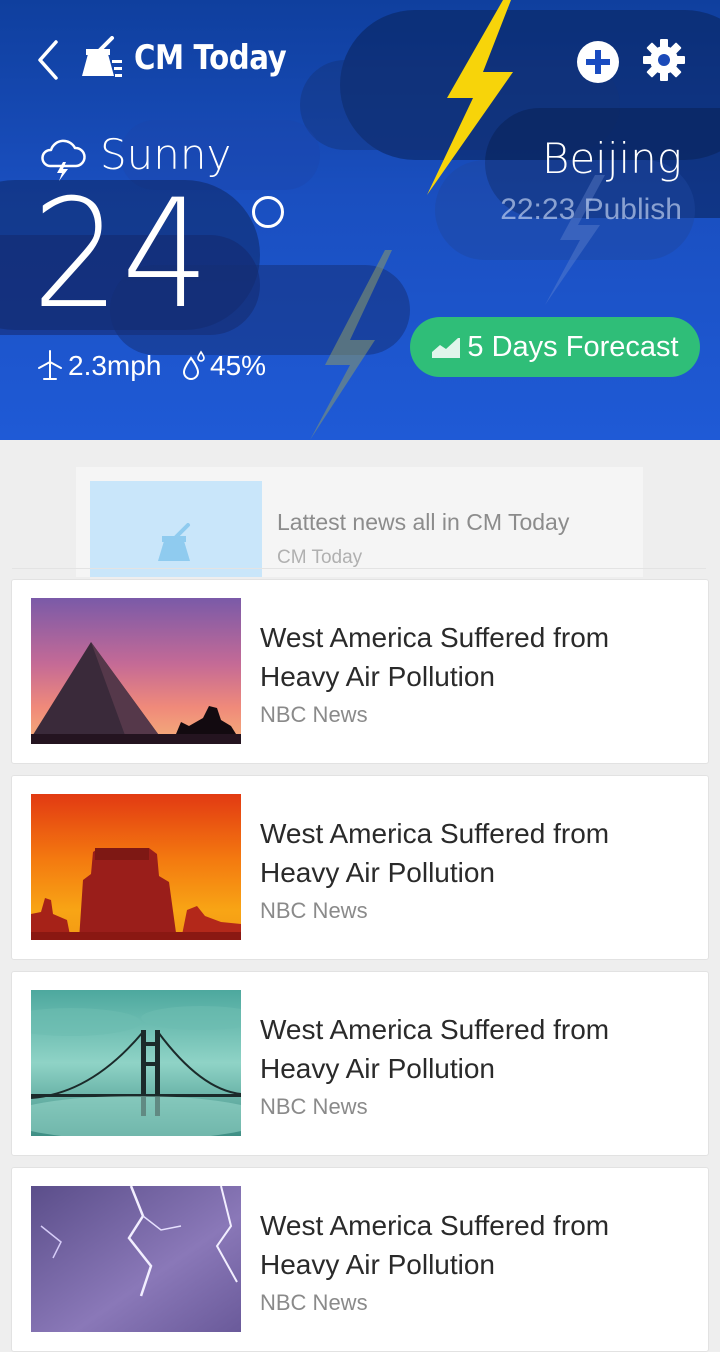 This screenshot has height=1352, width=720. Describe the element at coordinates (573, 346) in the screenshot. I see `forecast-button-label: 5 Days Forecast` at that location.